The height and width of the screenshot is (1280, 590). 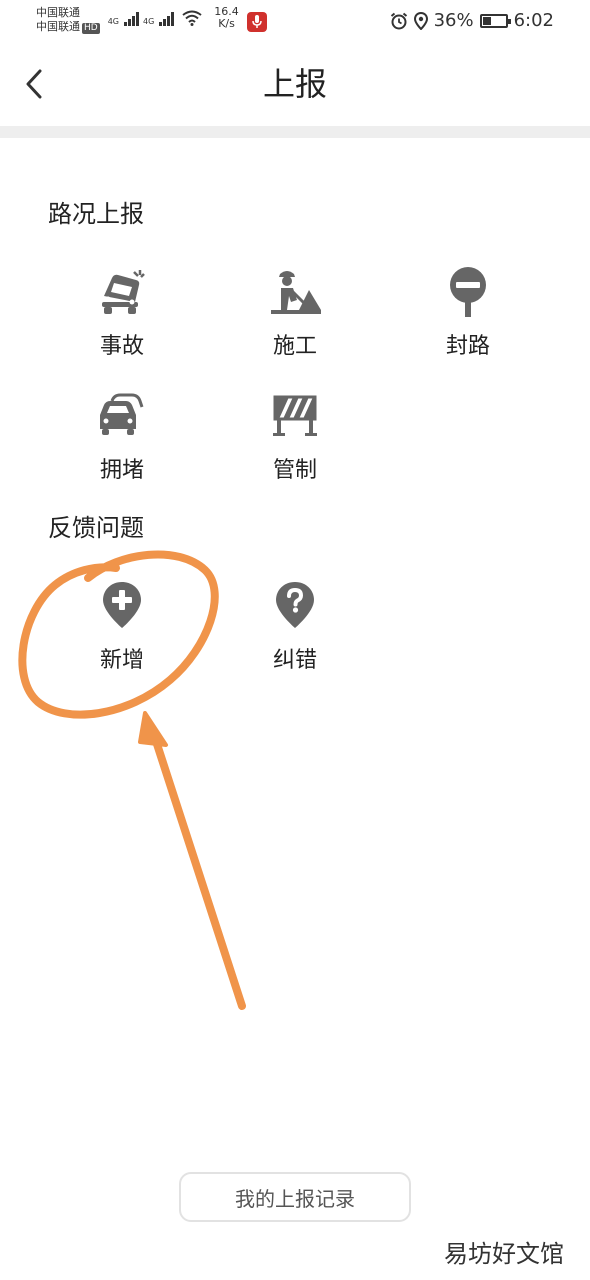 I want to click on barrier-icon, so click(x=295, y=416).